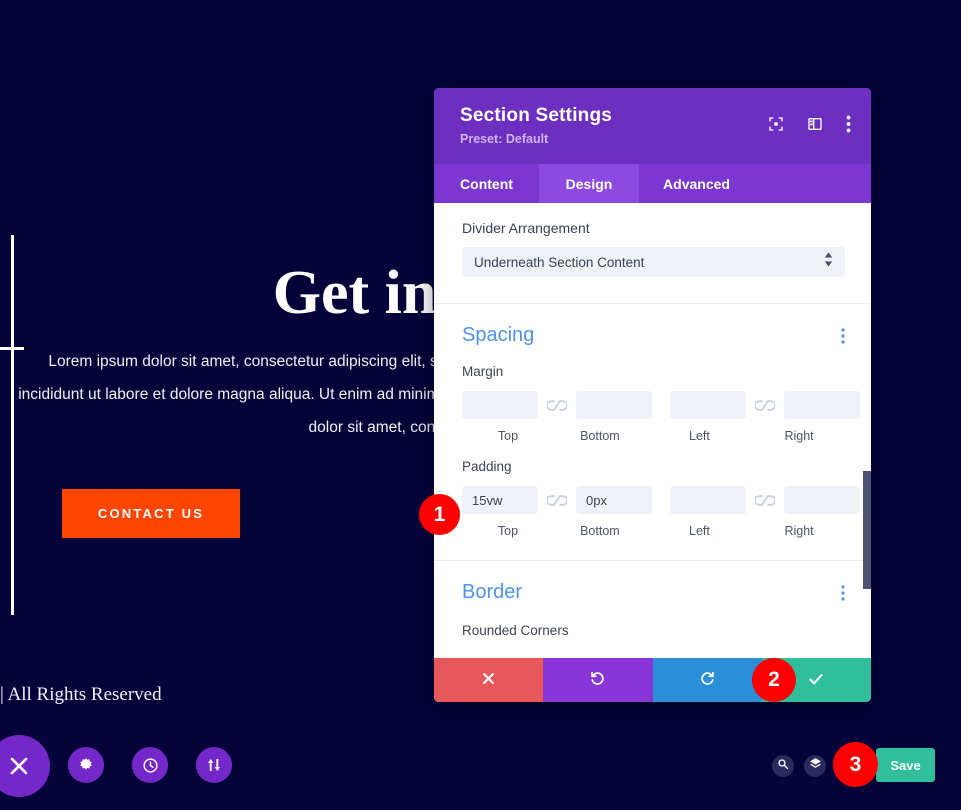  I want to click on margin-label: Margin, so click(483, 371).